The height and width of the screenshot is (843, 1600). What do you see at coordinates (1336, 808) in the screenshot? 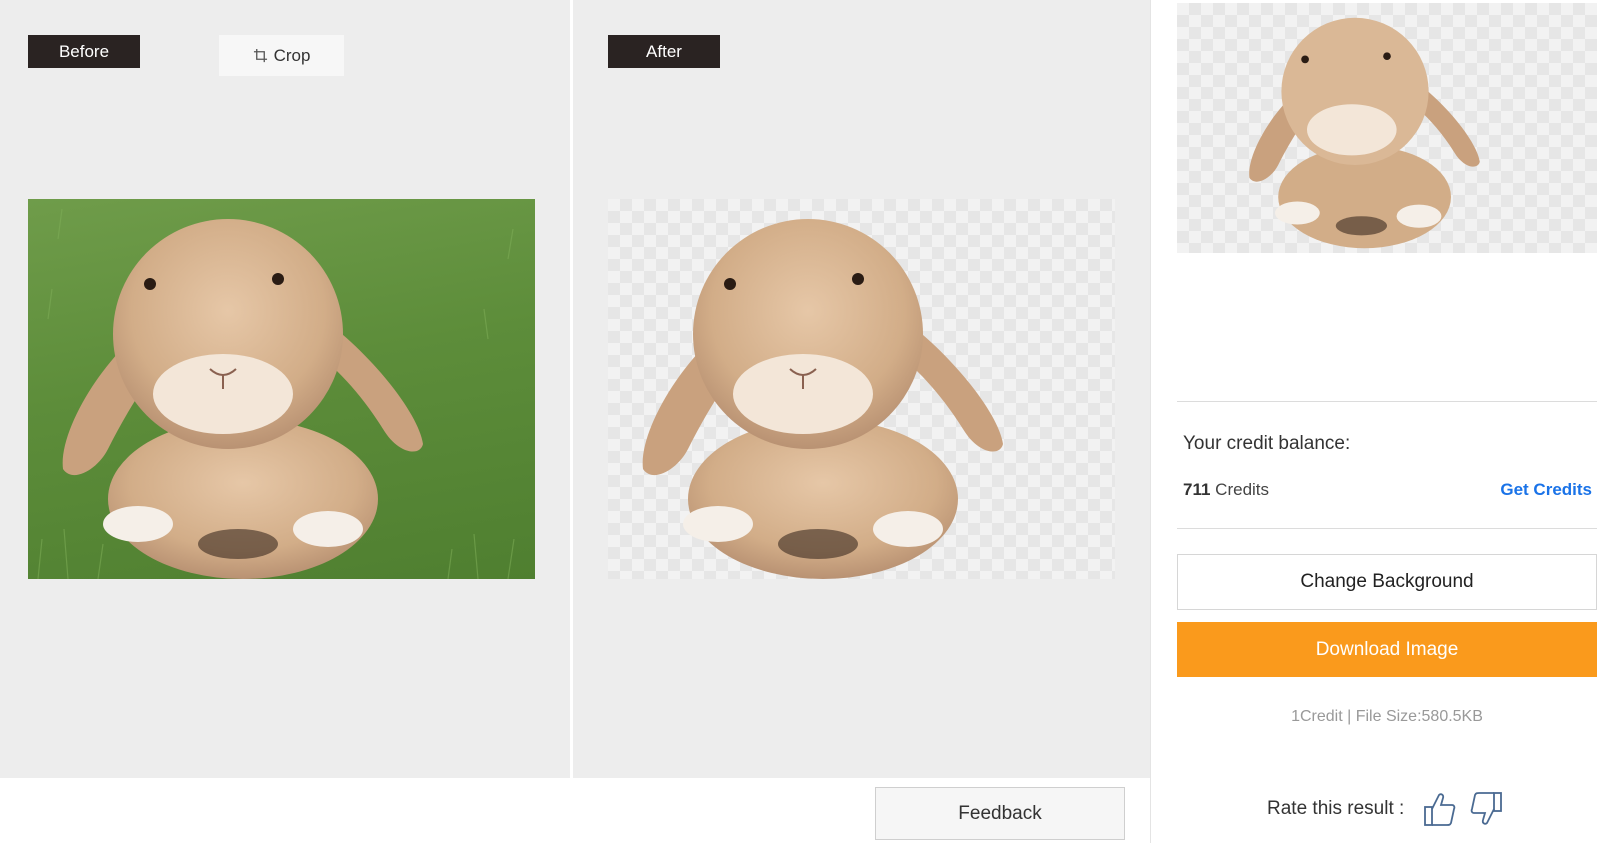
I see `rate-label: Rate this result :` at bounding box center [1336, 808].